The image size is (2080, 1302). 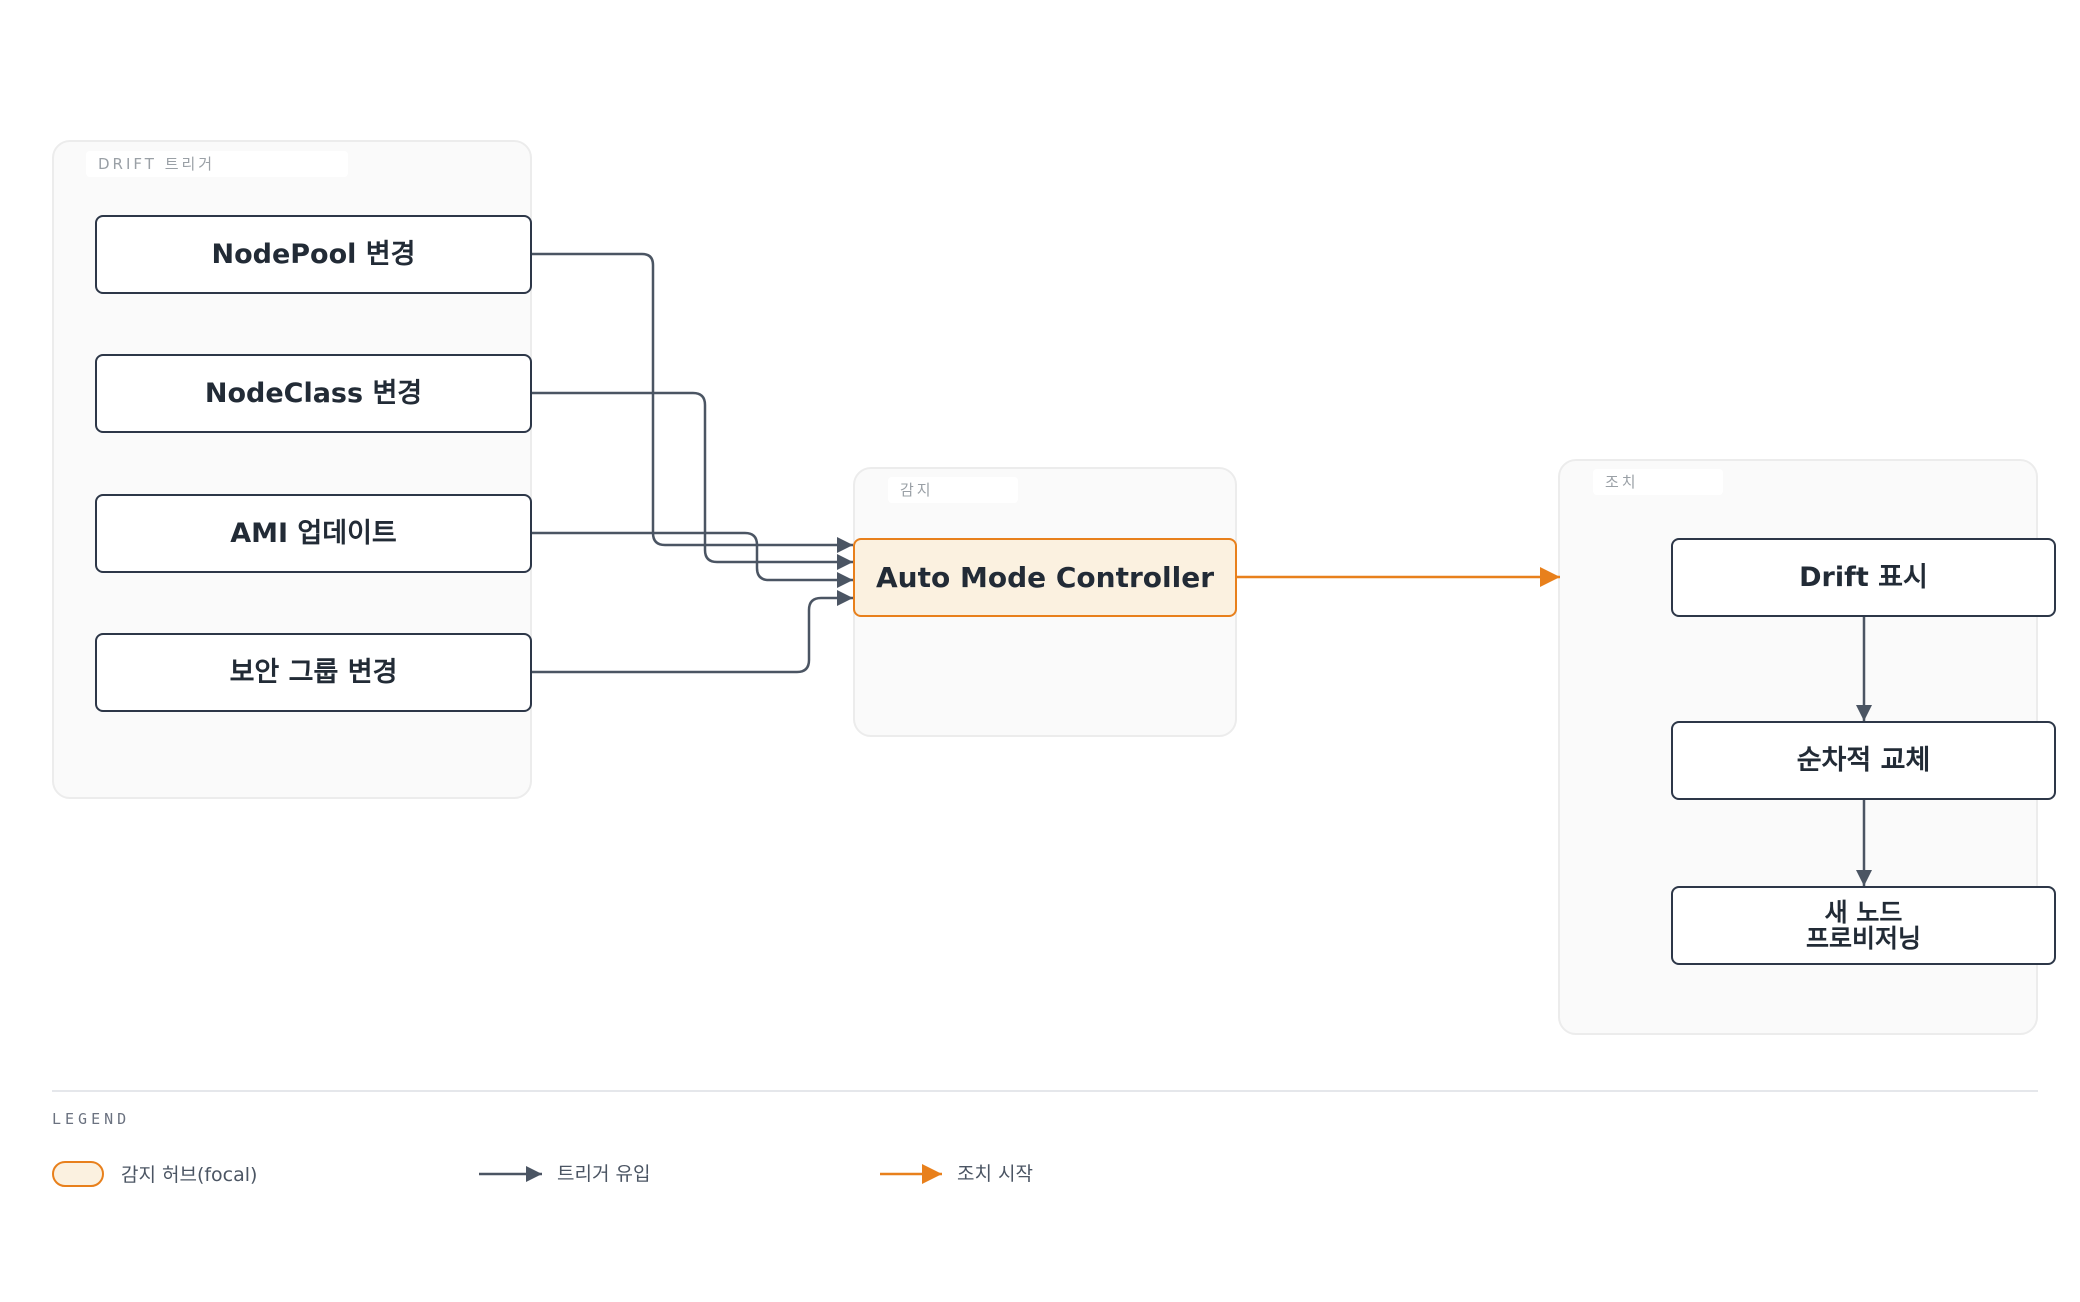 I want to click on node-rolling-replace: 순차적 교체, so click(x=1863, y=760).